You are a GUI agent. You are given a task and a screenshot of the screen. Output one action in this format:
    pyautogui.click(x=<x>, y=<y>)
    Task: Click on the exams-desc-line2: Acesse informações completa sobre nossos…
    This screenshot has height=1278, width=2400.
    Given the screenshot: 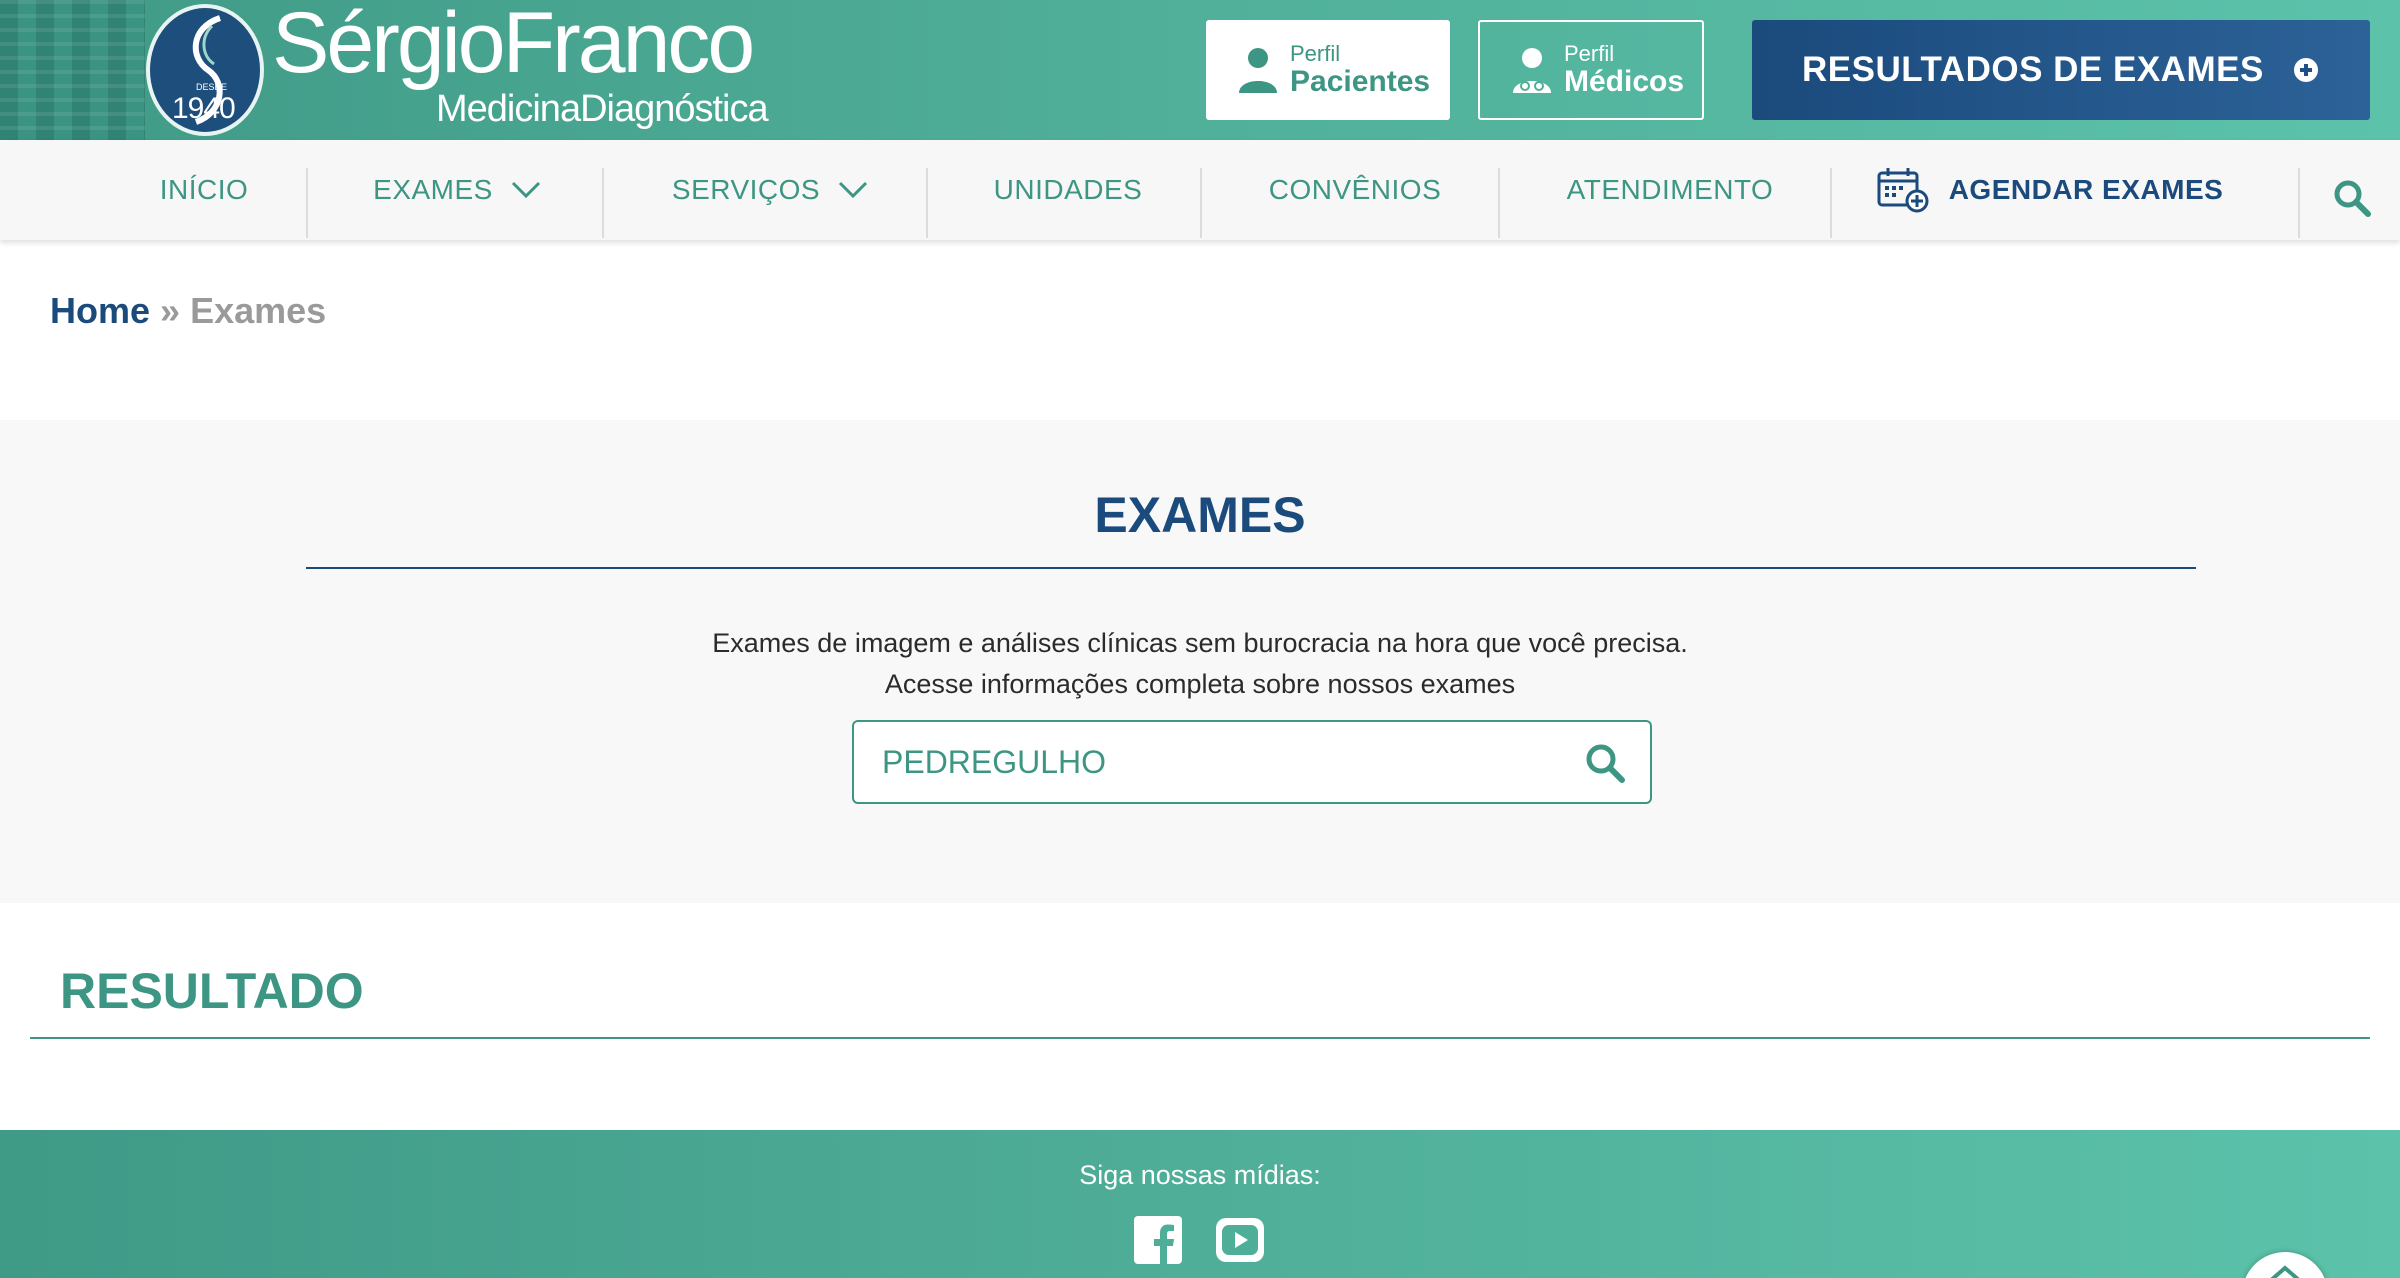 What is the action you would take?
    pyautogui.click(x=1200, y=684)
    